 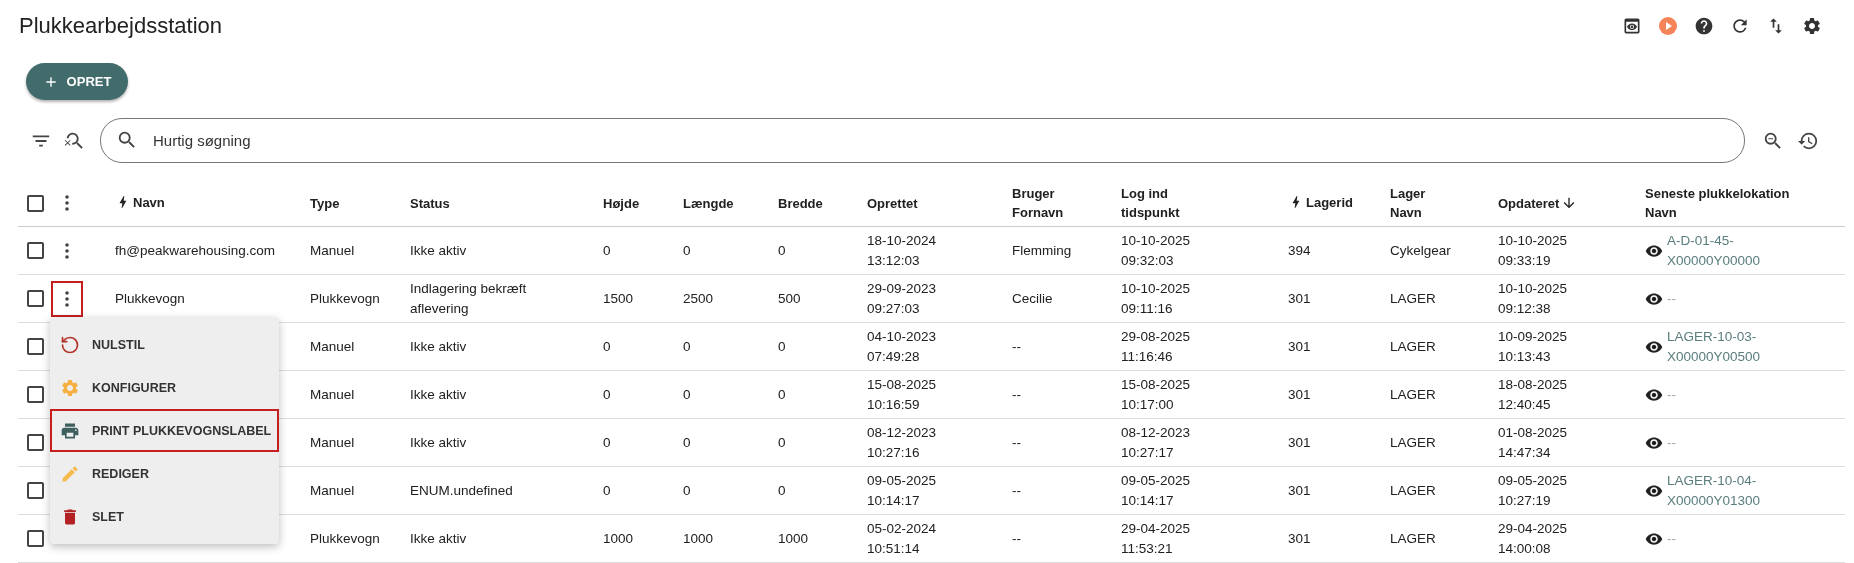 I want to click on play-icon, so click(x=1668, y=26).